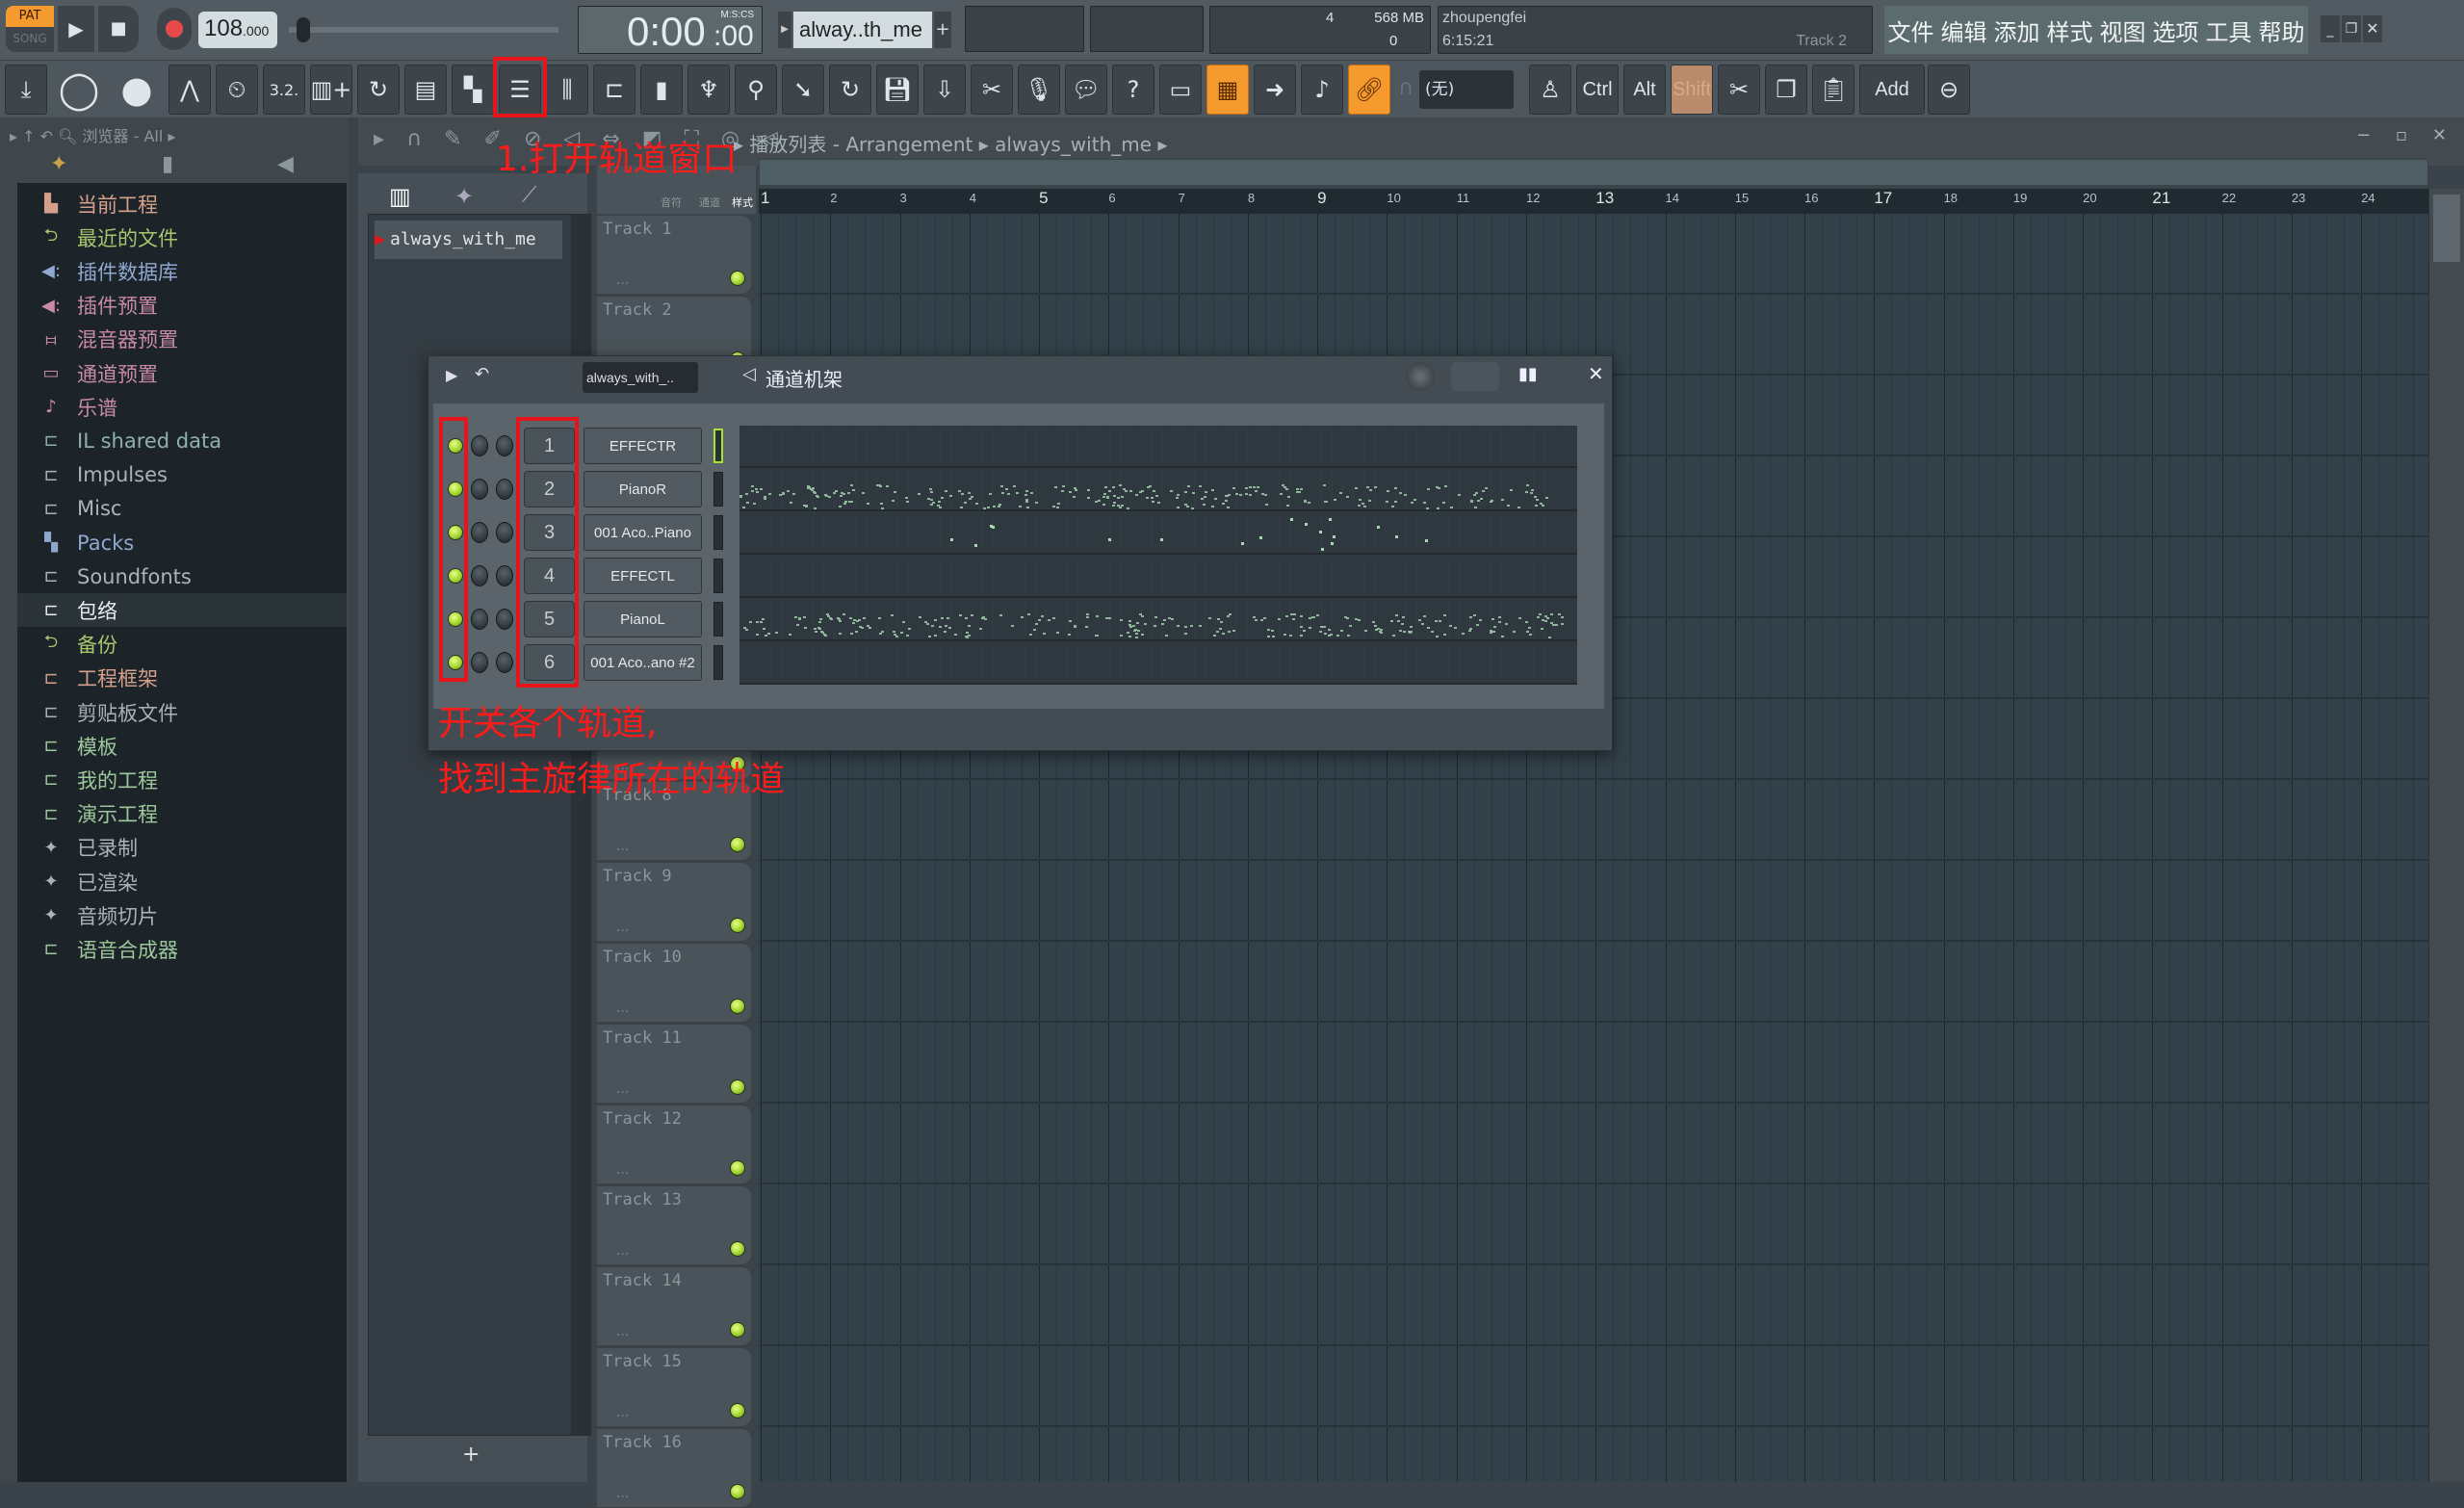 This screenshot has height=1508, width=2464. Describe the element at coordinates (1227, 90) in the screenshot. I see `typing-keyboard-icon: ▦` at that location.